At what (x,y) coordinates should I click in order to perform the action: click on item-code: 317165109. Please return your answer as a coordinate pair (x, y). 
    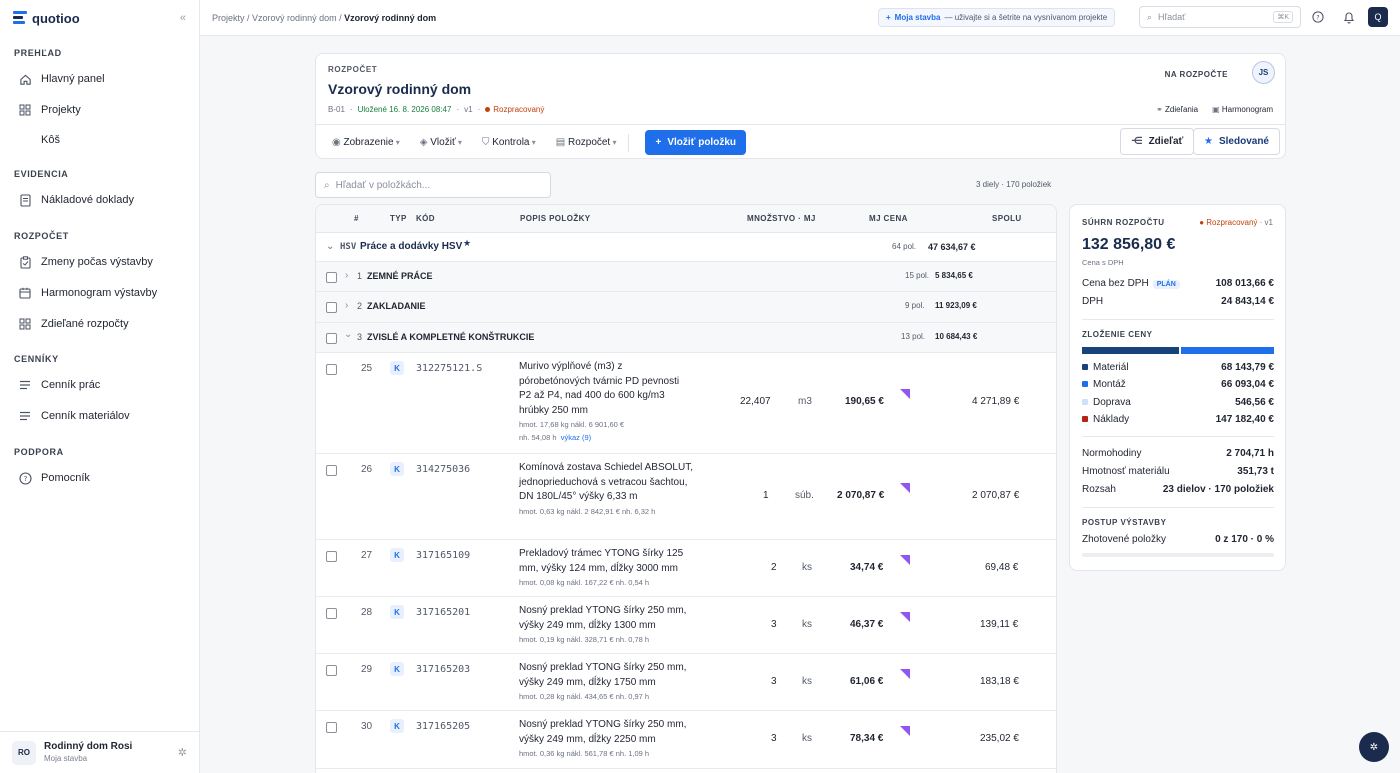
    Looking at the image, I should click on (443, 555).